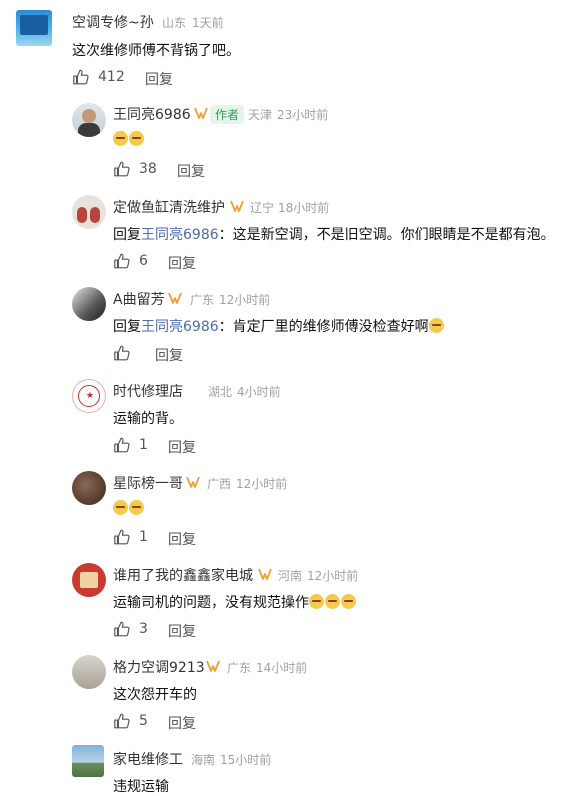 This screenshot has height=796, width=566. Describe the element at coordinates (148, 419) in the screenshot. I see `comment-text: 运输的背。` at that location.